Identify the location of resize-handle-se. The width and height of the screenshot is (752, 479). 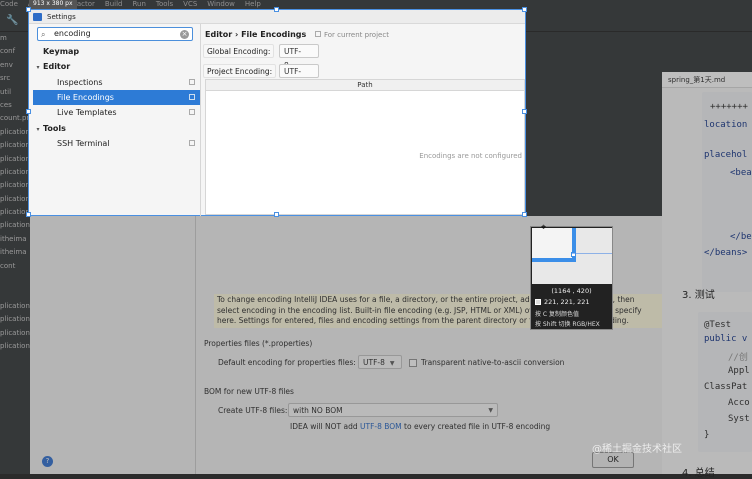
(524, 214).